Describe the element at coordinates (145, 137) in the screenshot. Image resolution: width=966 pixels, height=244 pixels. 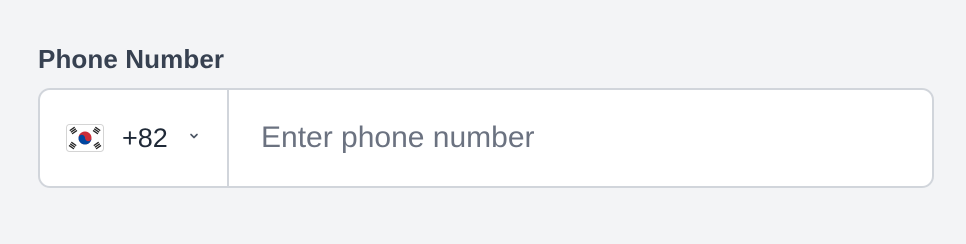
I see `dial-code: +82` at that location.